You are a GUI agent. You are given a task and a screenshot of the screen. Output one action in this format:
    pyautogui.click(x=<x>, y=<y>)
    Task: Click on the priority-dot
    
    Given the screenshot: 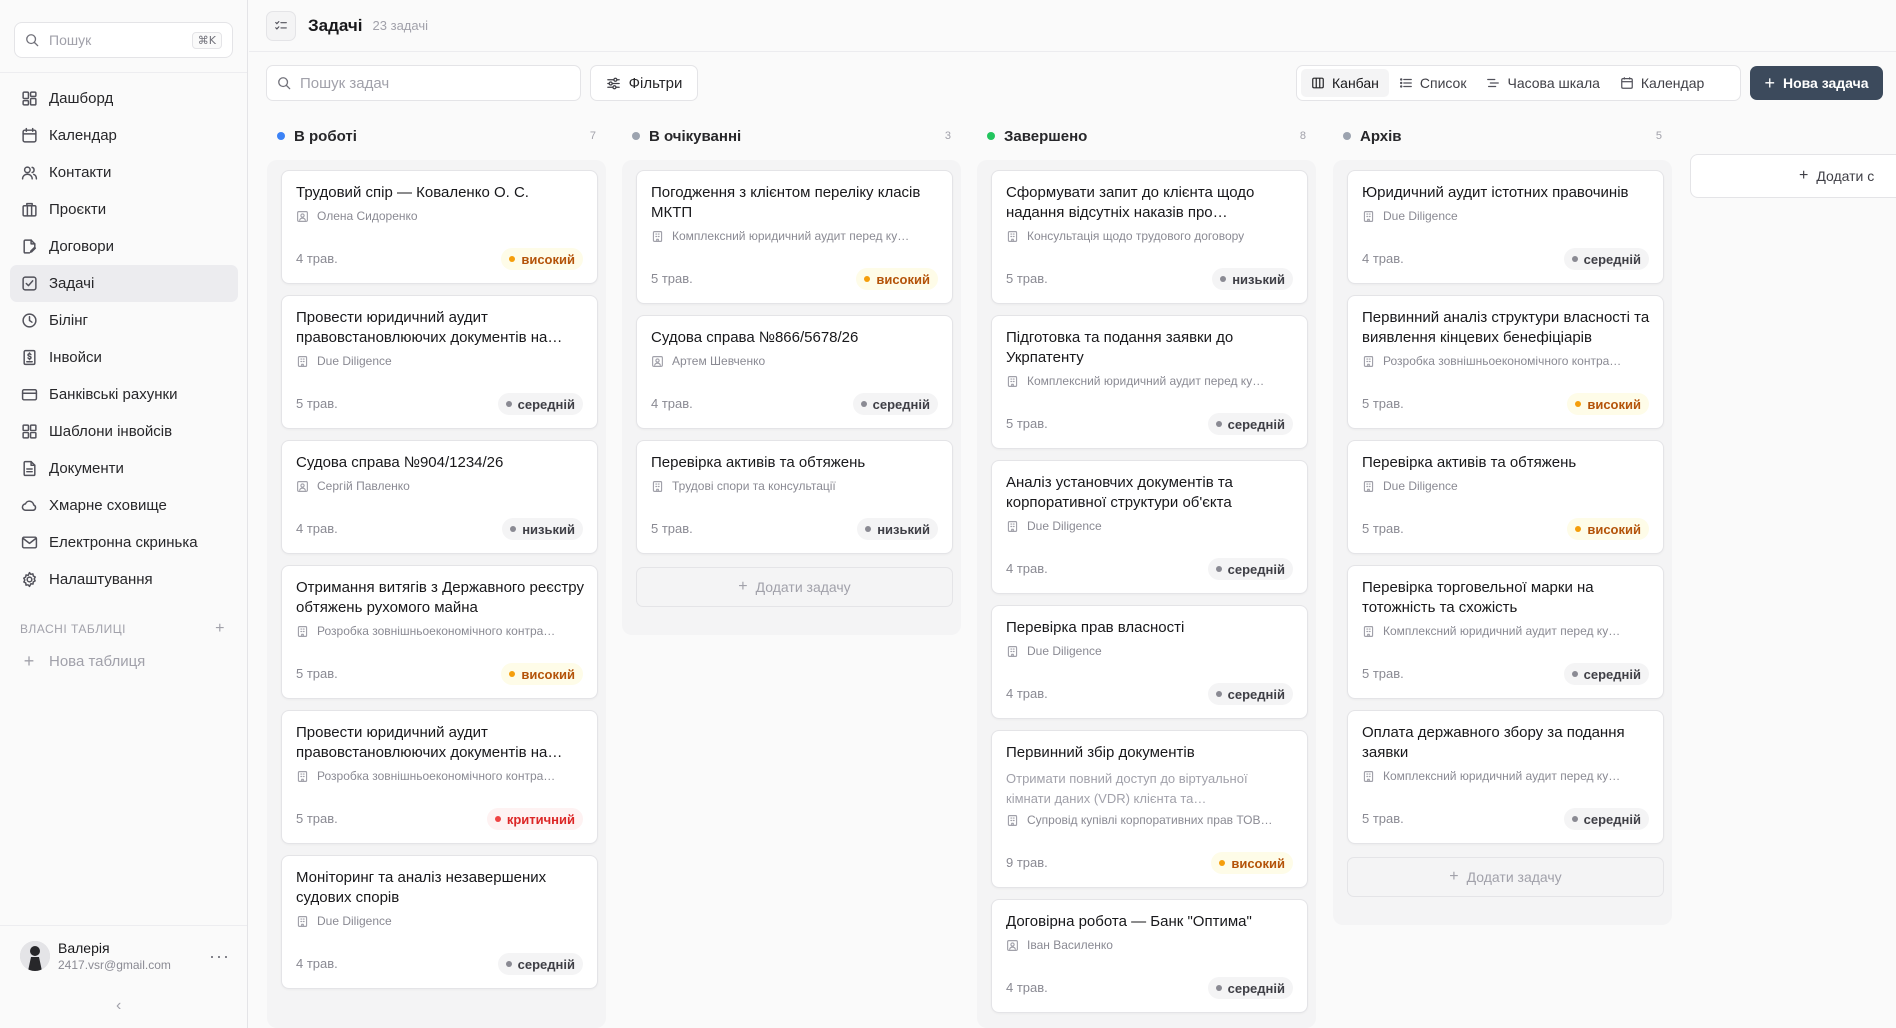 What is the action you would take?
    pyautogui.click(x=508, y=404)
    